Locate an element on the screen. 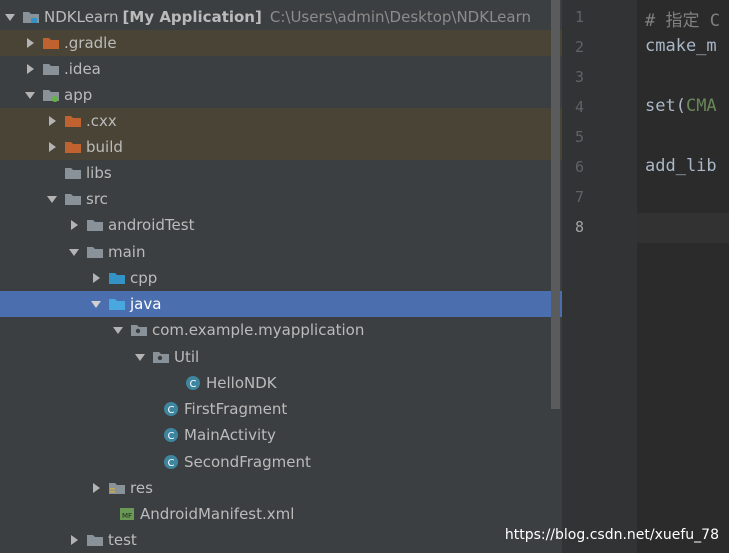  code-editor: # 指定 C cmake_m set(CMA add_lib is located at coordinates (683, 276).